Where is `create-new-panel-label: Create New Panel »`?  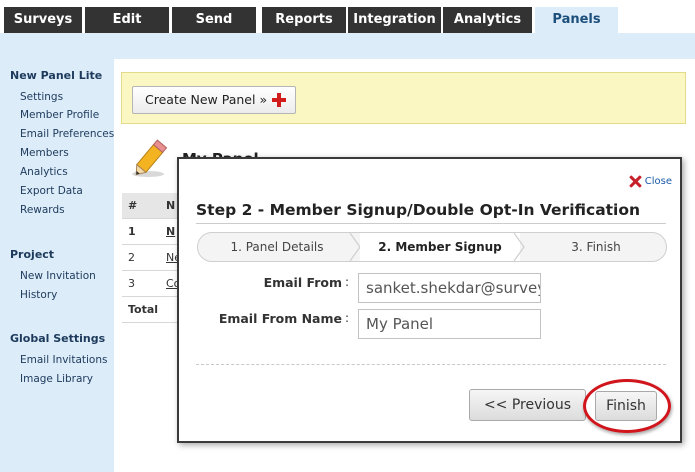 create-new-panel-label: Create New Panel » is located at coordinates (206, 99).